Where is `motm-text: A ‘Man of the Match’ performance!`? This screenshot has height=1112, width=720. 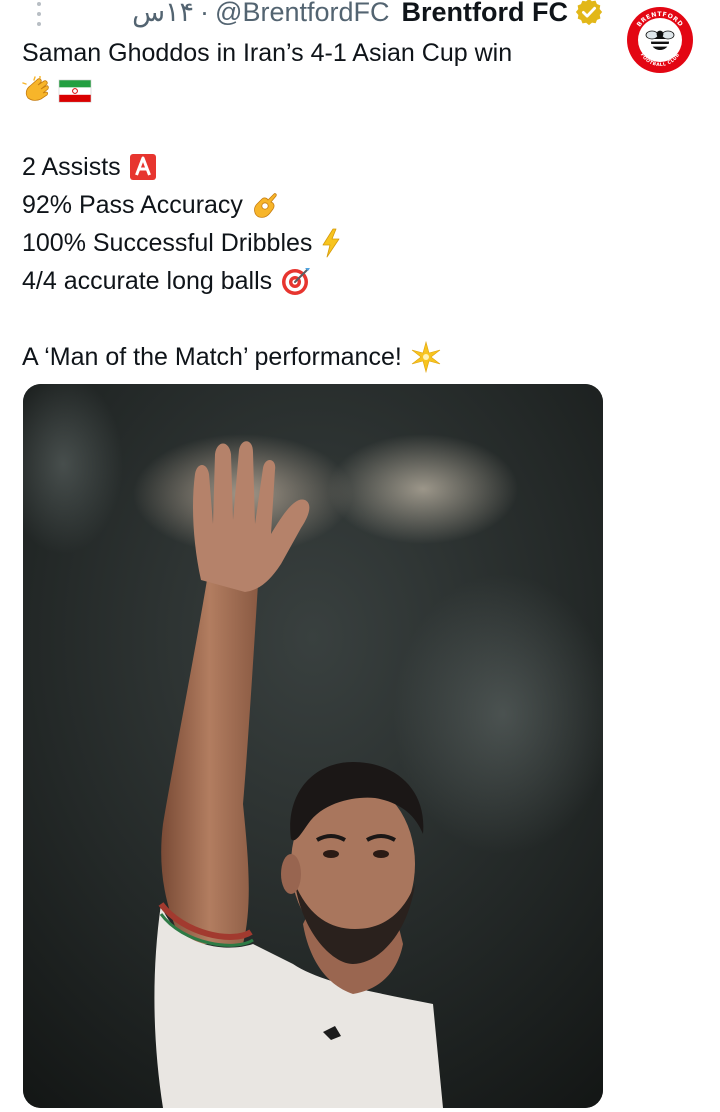
motm-text: A ‘Man of the Match’ performance! is located at coordinates (212, 357).